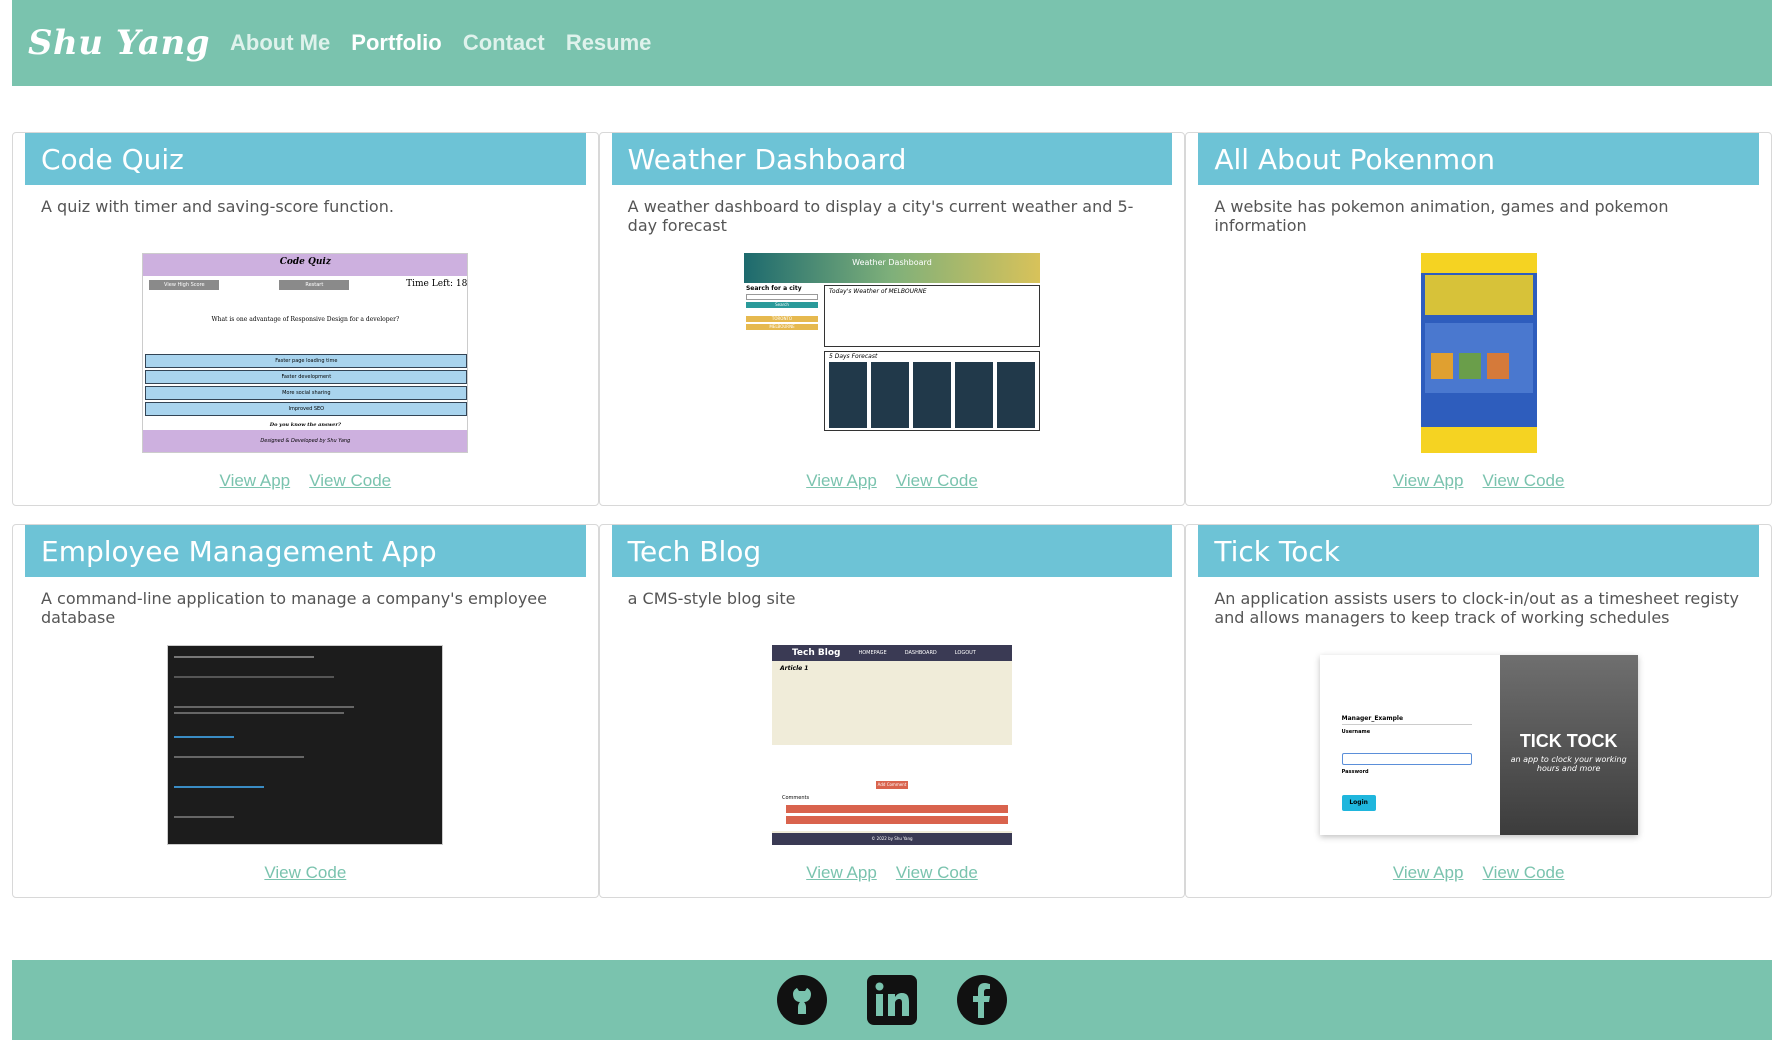 The image size is (1784, 1040). Describe the element at coordinates (305, 265) in the screenshot. I see `thumb-quiz-title: Code Quiz` at that location.